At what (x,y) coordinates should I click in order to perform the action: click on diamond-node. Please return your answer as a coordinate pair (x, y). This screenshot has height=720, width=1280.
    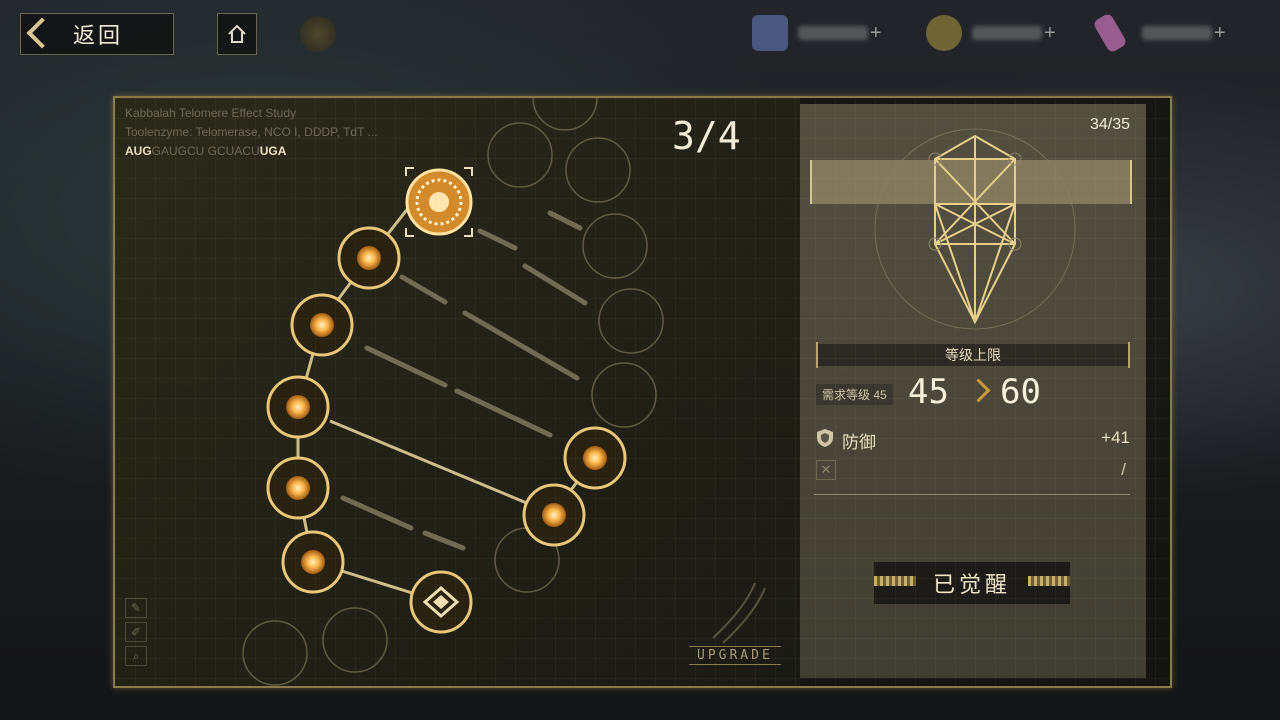
    Looking at the image, I should click on (441, 602).